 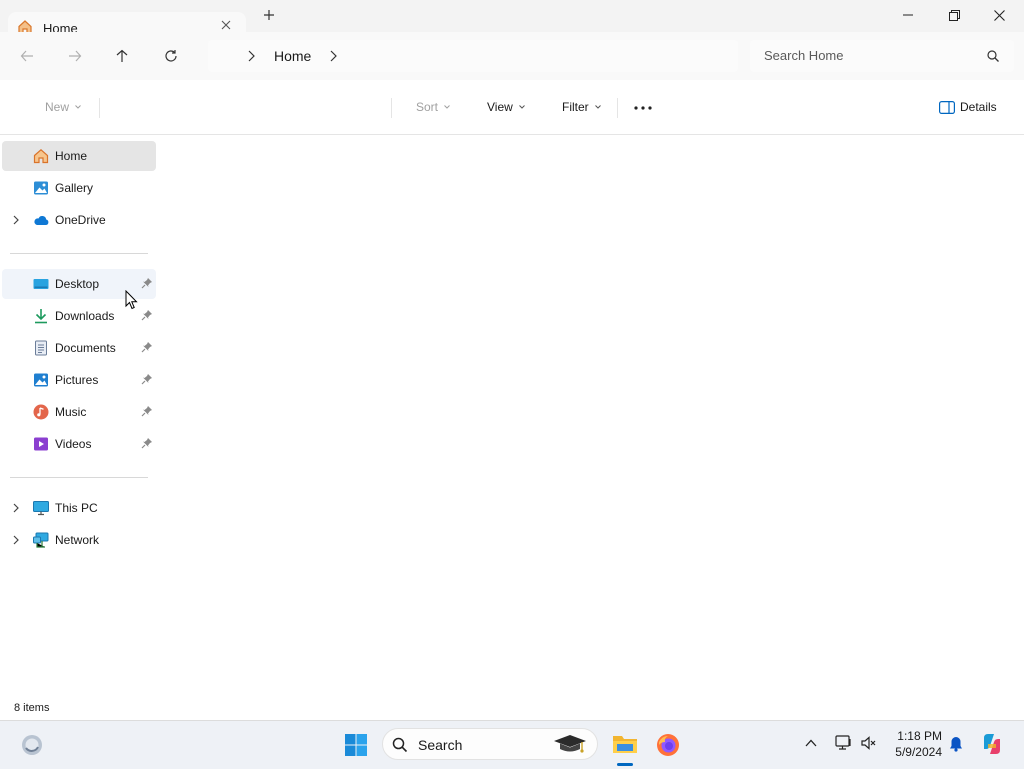 What do you see at coordinates (999, 15) in the screenshot?
I see `close-window-button` at bounding box center [999, 15].